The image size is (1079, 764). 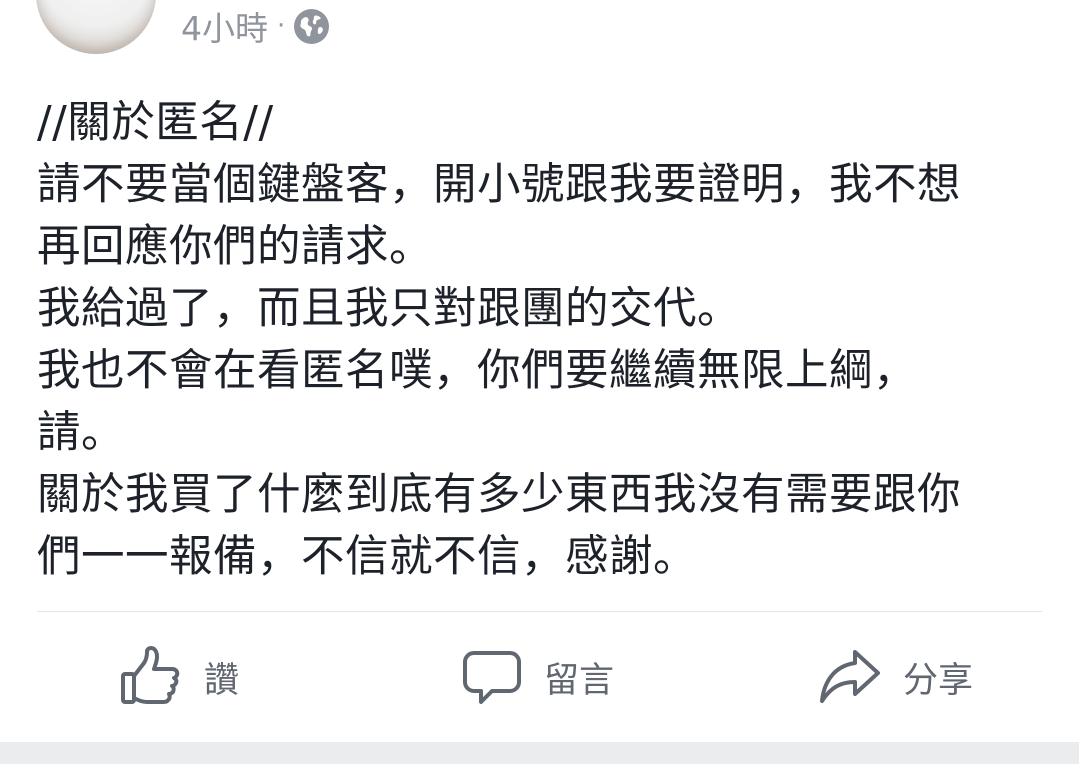 I want to click on feed-separator-band, so click(x=539, y=753).